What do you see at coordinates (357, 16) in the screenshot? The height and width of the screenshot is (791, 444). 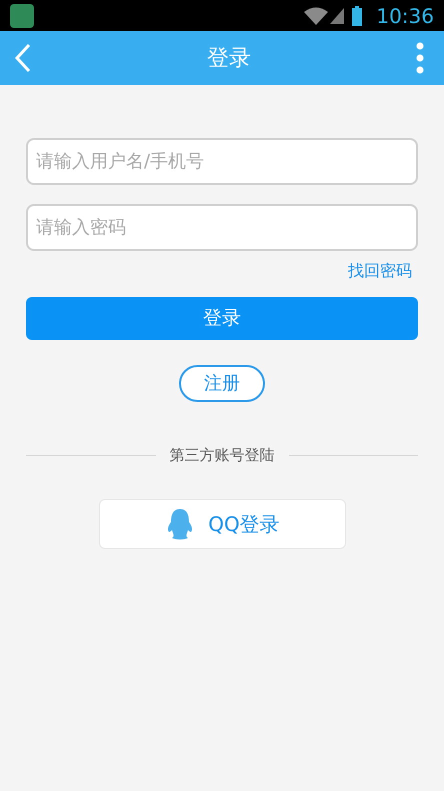 I see `battery-icon` at bounding box center [357, 16].